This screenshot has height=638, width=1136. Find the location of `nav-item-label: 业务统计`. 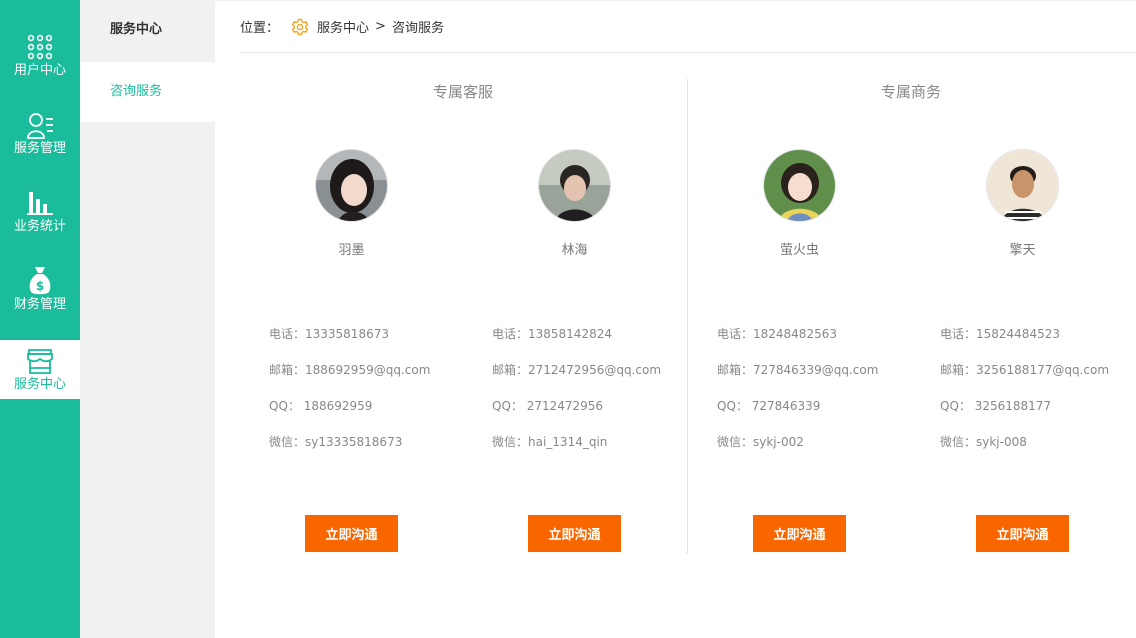

nav-item-label: 业务统计 is located at coordinates (39, 226).